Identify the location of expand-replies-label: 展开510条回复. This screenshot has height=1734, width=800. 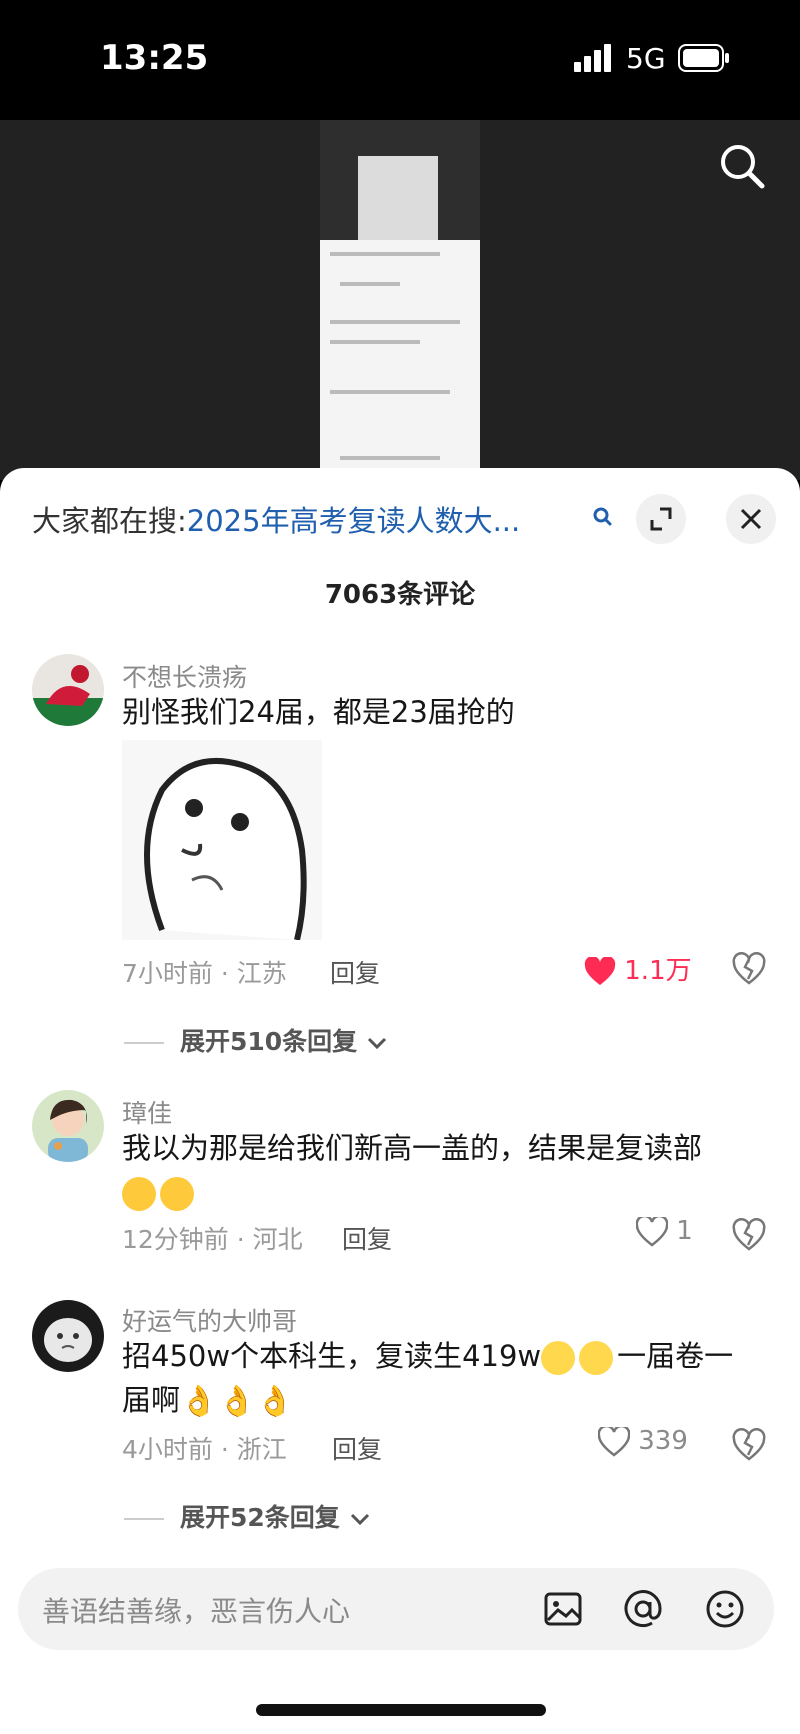
(269, 1041).